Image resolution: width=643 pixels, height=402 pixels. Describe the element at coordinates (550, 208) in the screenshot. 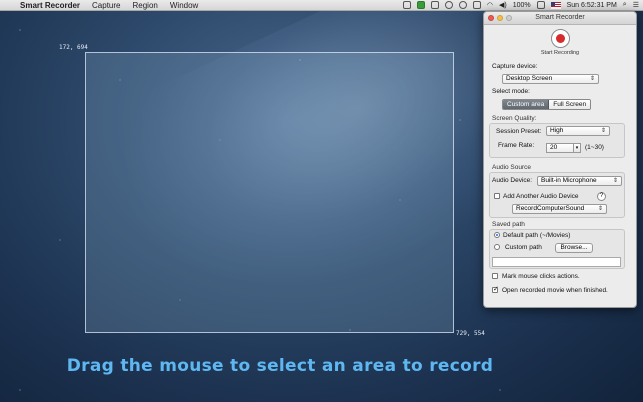

I see `second-audio-device-value: RecordComputerSound` at that location.